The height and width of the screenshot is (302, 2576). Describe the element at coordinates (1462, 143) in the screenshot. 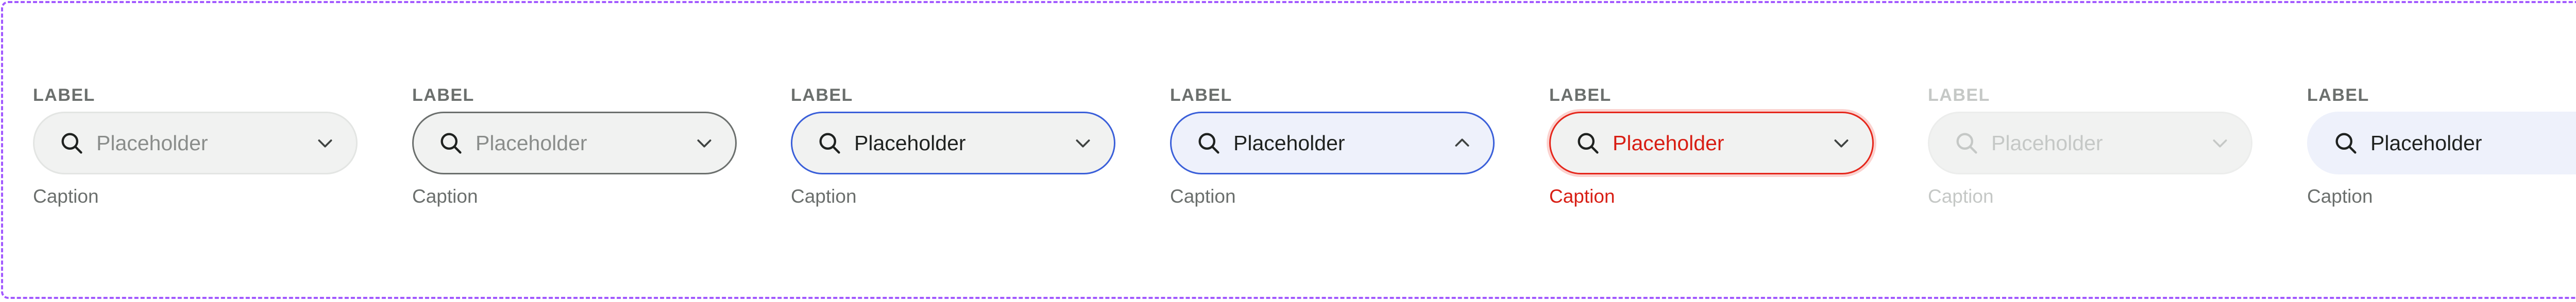

I see `chevron-up-icon` at that location.